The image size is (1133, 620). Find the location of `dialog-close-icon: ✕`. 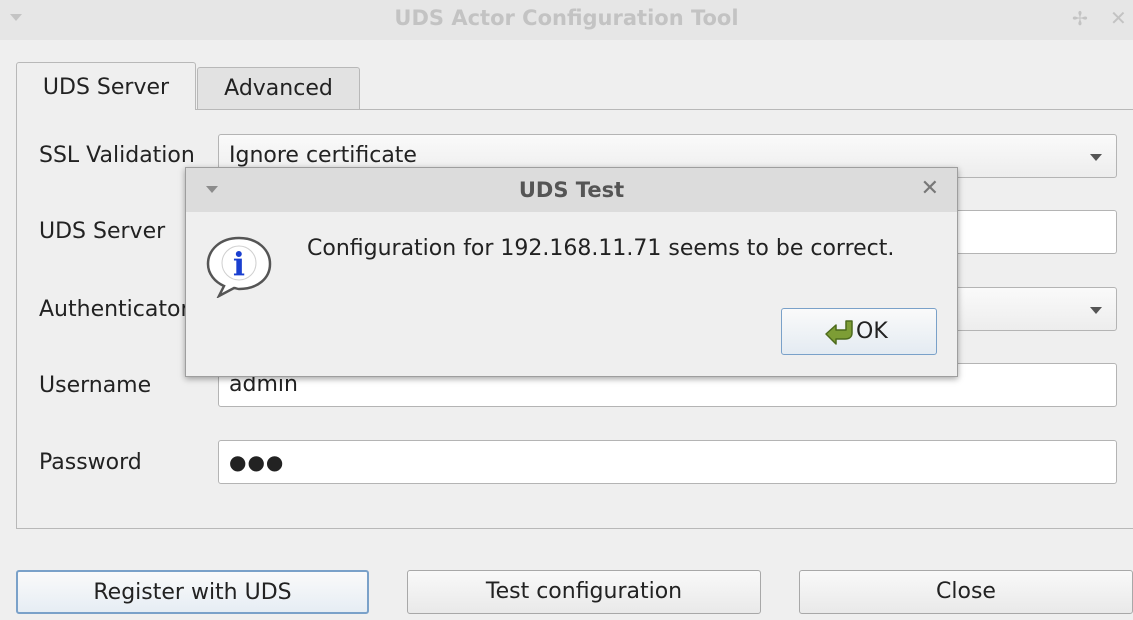

dialog-close-icon: ✕ is located at coordinates (930, 188).